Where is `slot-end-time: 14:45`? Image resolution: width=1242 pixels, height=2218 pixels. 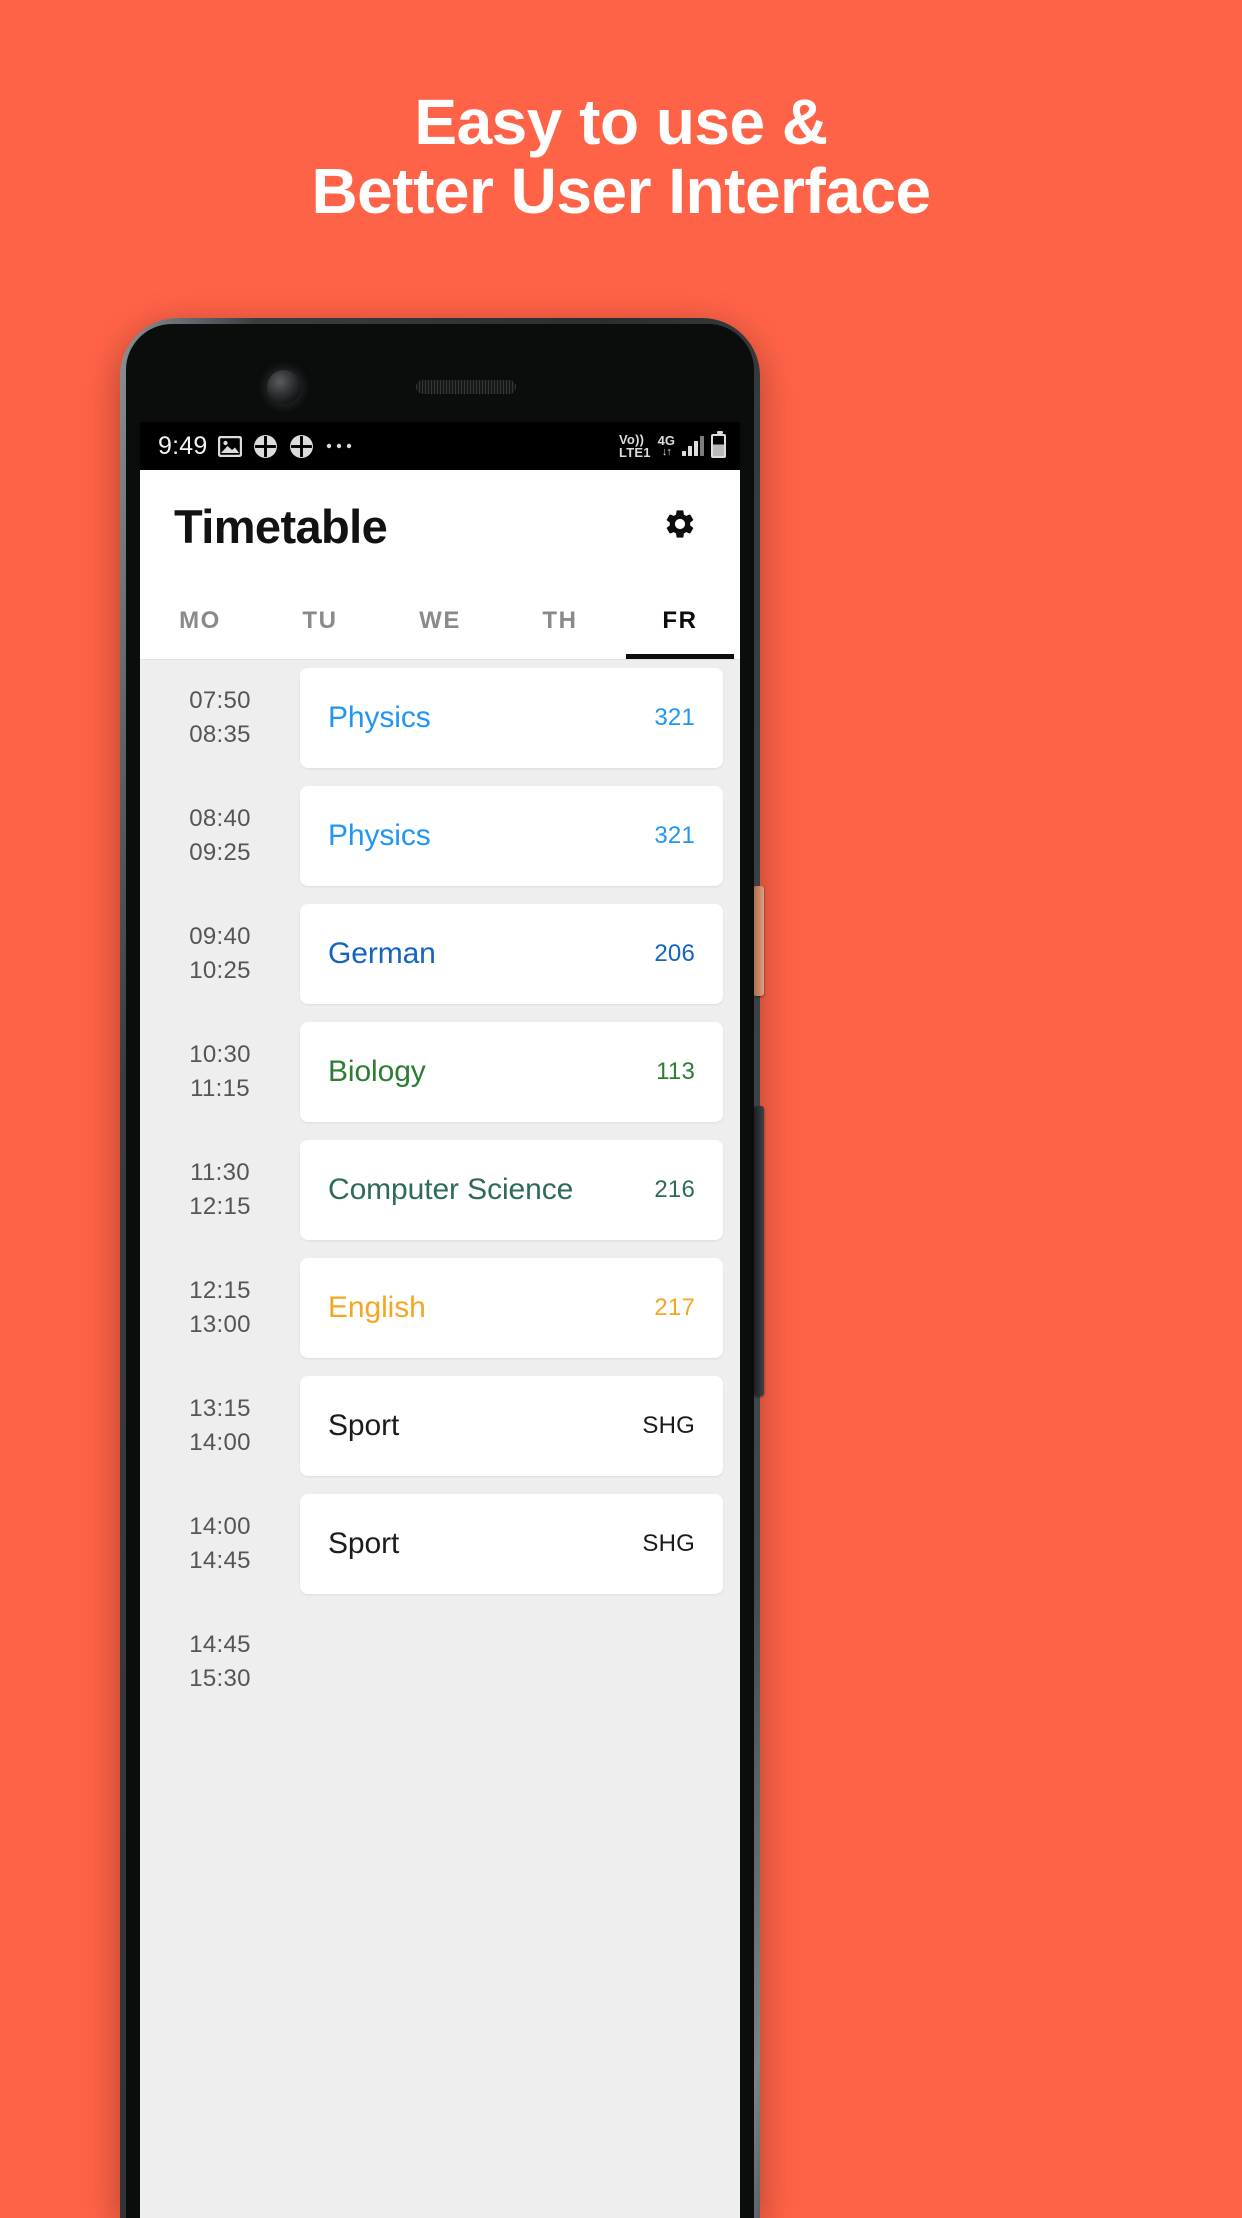 slot-end-time: 14:45 is located at coordinates (220, 1560).